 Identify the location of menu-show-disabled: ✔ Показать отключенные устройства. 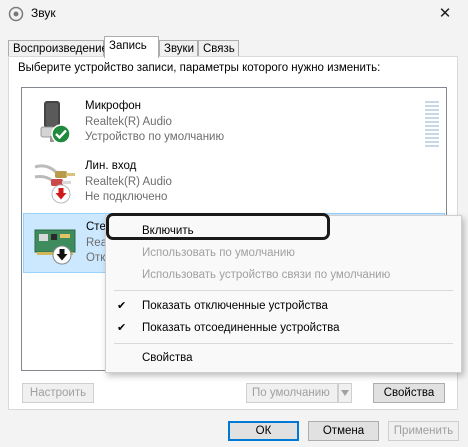
(283, 306).